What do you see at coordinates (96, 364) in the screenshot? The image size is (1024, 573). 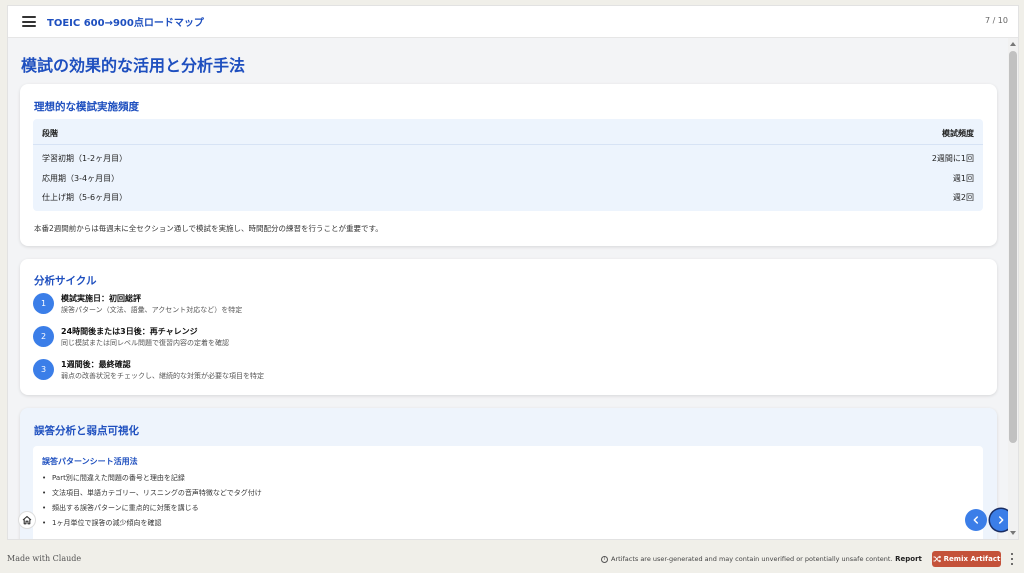 I see `step-title: 1週間後：最終確認` at bounding box center [96, 364].